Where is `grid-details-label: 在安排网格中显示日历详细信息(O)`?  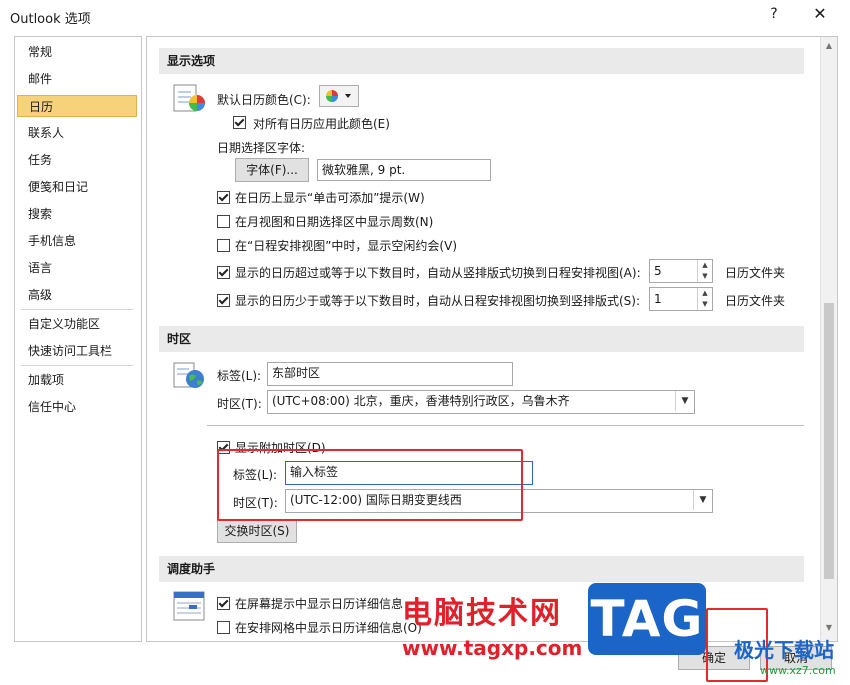
grid-details-label: 在安排网格中显示日历详细信息(O) is located at coordinates (328, 628).